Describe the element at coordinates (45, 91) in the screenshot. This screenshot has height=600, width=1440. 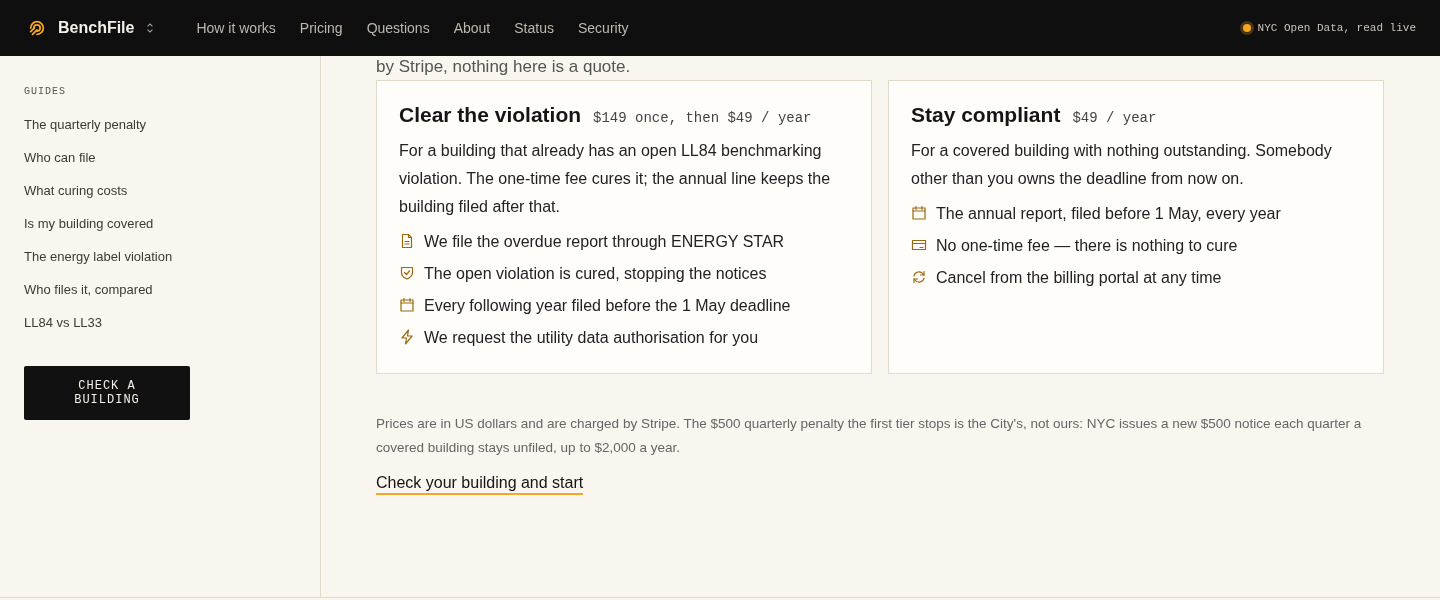
I see `section-heading: GUIDES` at that location.